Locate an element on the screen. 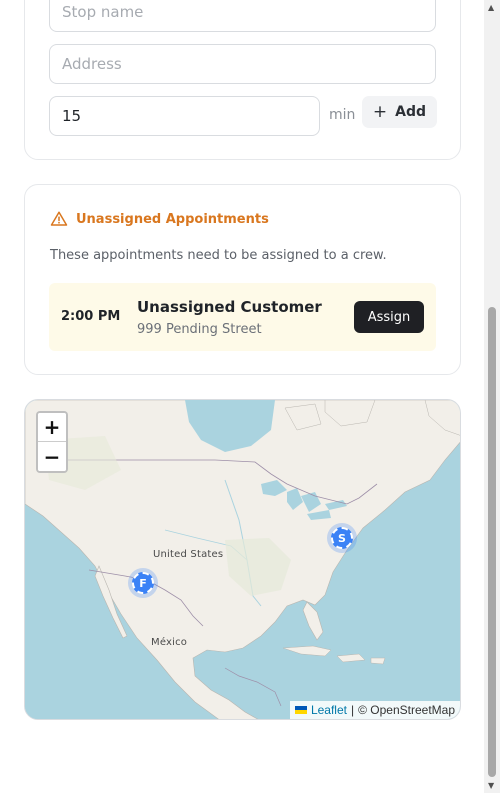 The image size is (500, 793). add-stop-button: + Add is located at coordinates (399, 112).